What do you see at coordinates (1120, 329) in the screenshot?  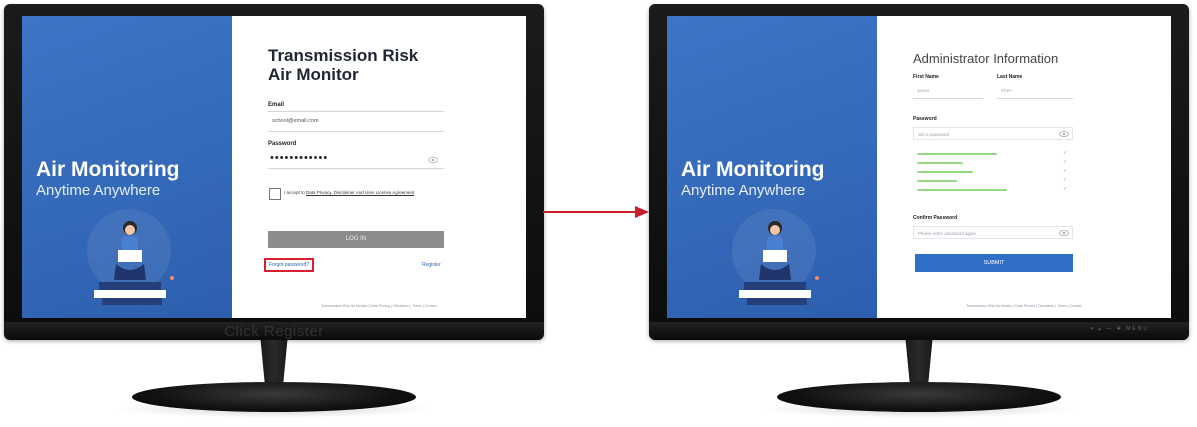 I see `monitor-controls: ▾ ▴ — ✚ MENU` at bounding box center [1120, 329].